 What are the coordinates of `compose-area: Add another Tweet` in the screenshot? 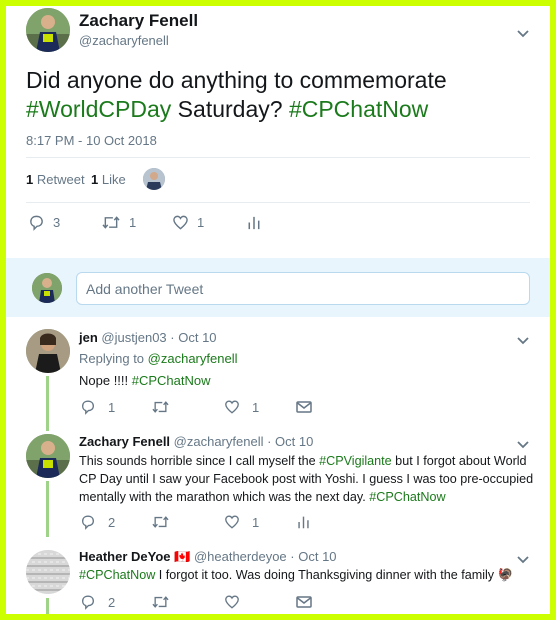 It's located at (278, 287).